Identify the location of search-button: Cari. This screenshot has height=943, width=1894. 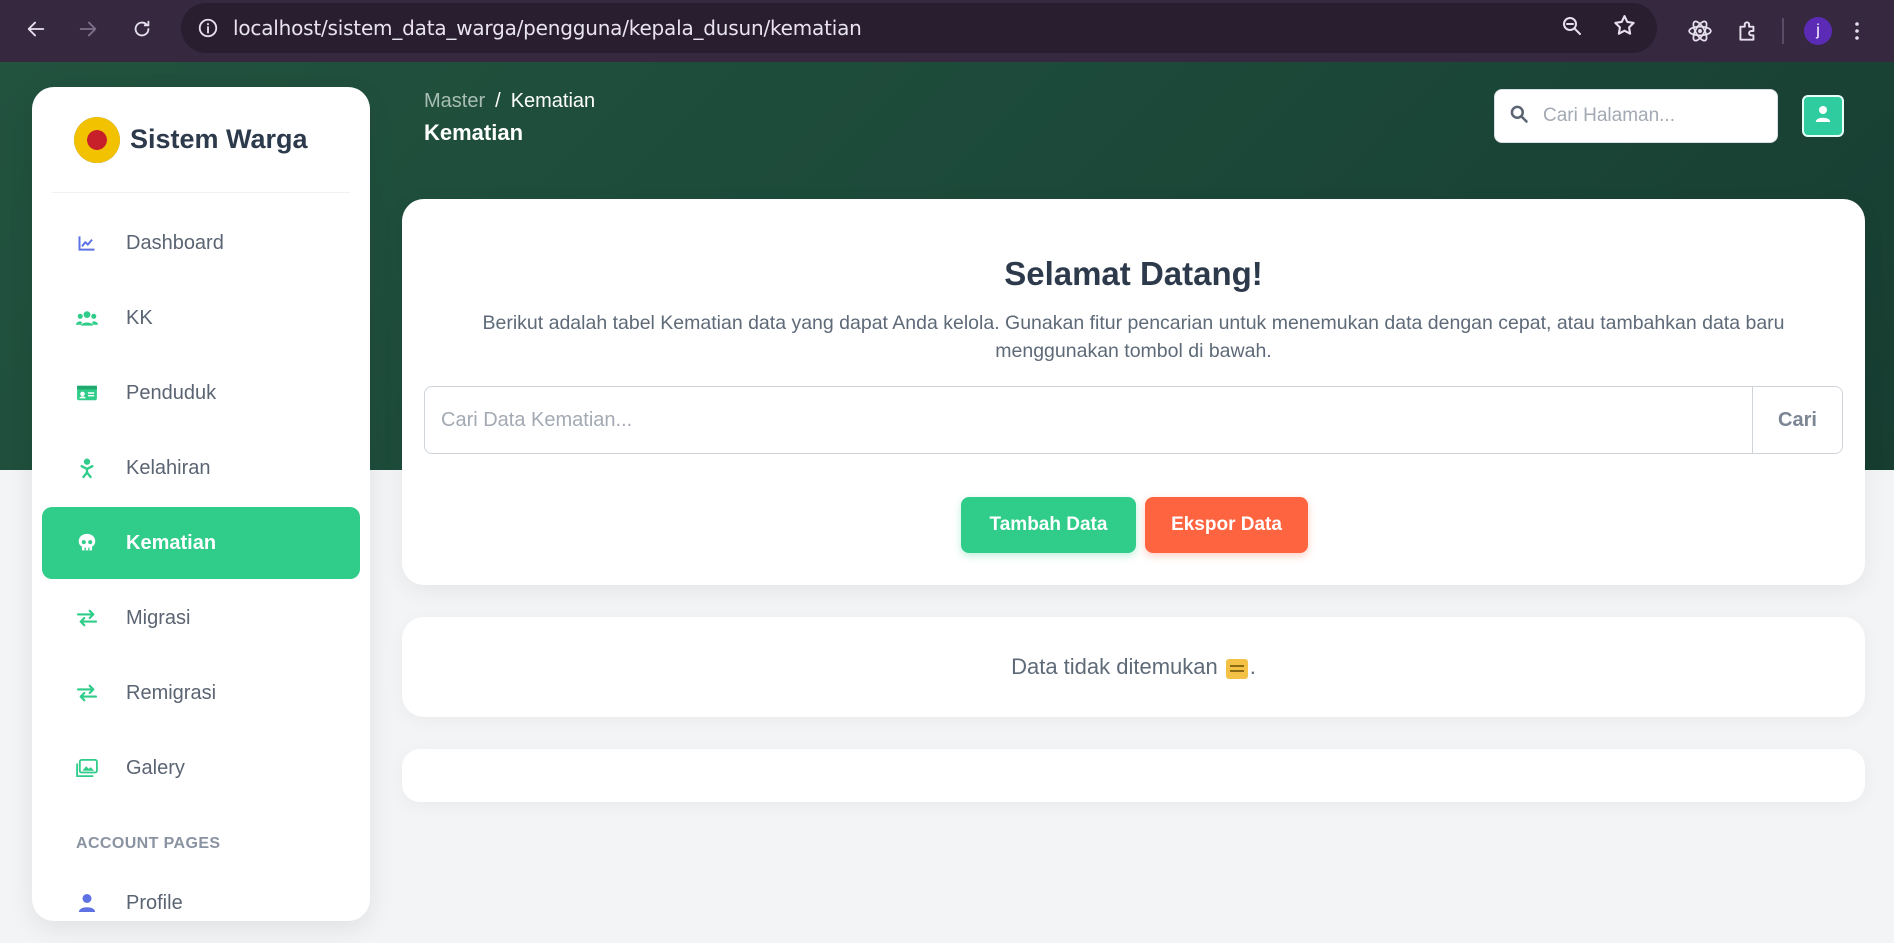
(1797, 420).